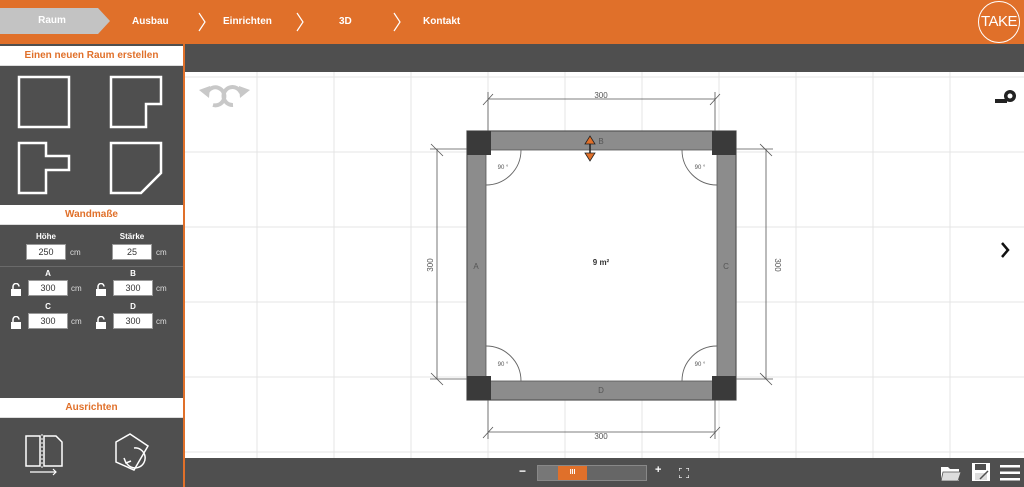 This screenshot has width=1024, height=487. I want to click on new-room-heading: Einen neuen Raum erstellen, so click(91, 56).